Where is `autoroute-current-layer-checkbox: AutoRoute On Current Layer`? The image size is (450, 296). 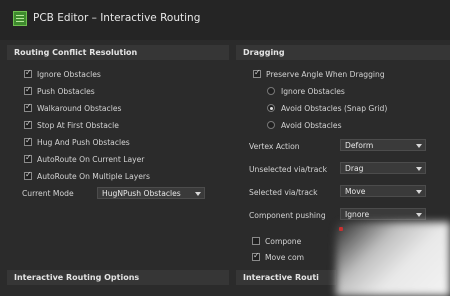
autoroute-current-layer-checkbox: AutoRoute On Current Layer is located at coordinates (84, 159).